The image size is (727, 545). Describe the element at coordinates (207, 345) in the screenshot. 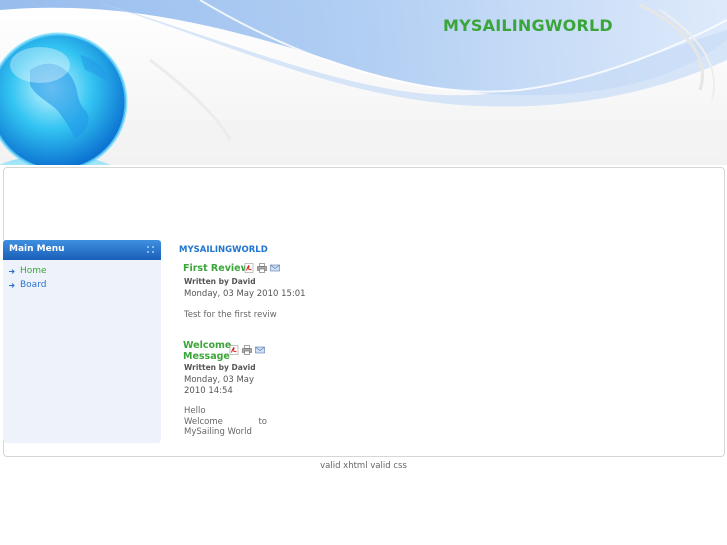

I see `article-title-line: Welcome` at that location.